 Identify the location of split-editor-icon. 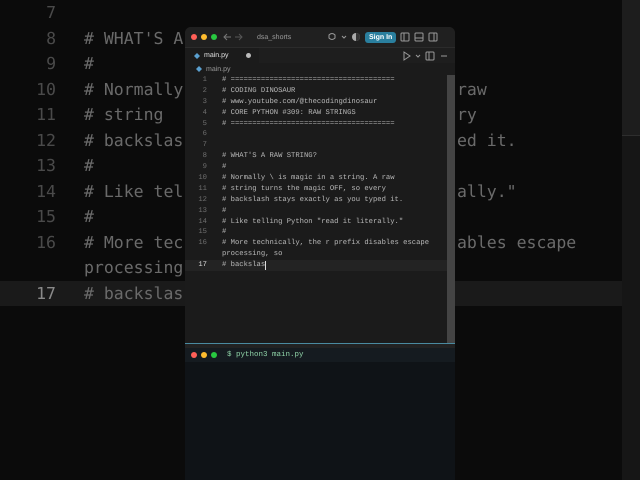
(430, 55).